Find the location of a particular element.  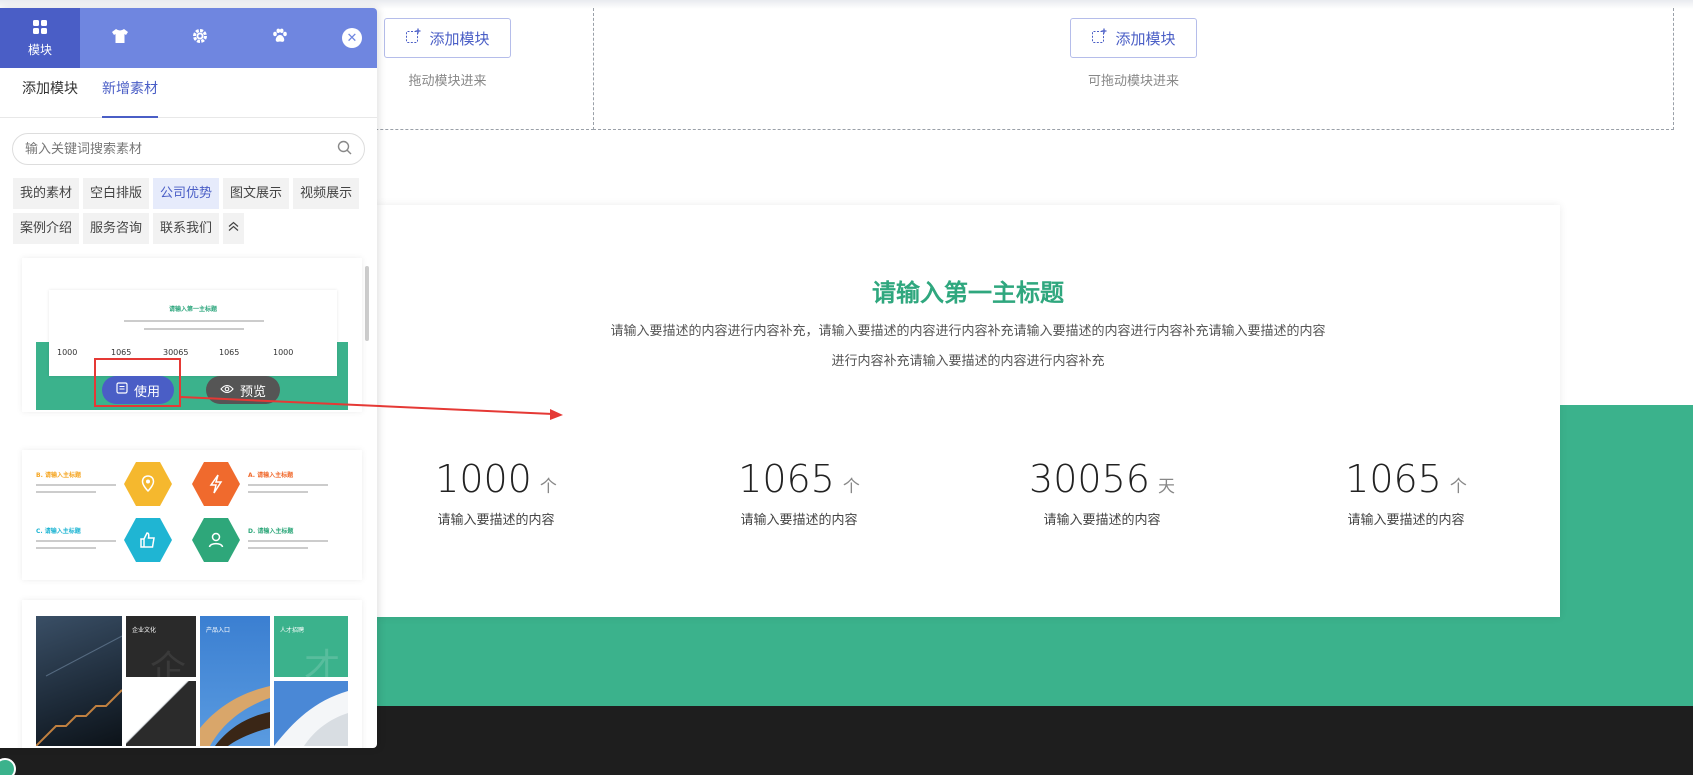

search-box is located at coordinates (188, 149).